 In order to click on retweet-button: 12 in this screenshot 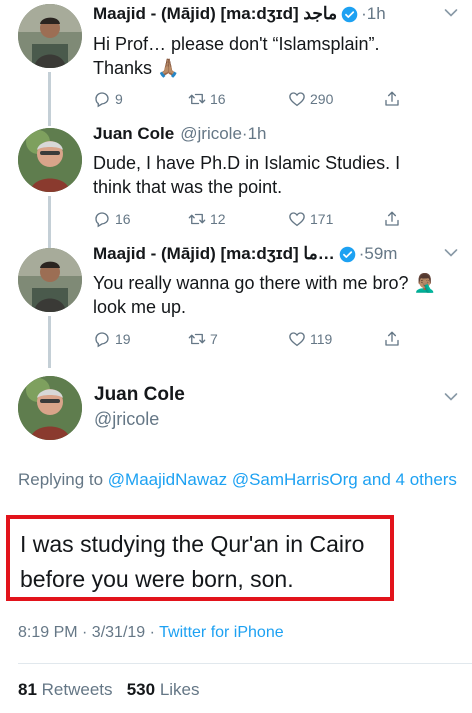, I will do `click(207, 219)`.